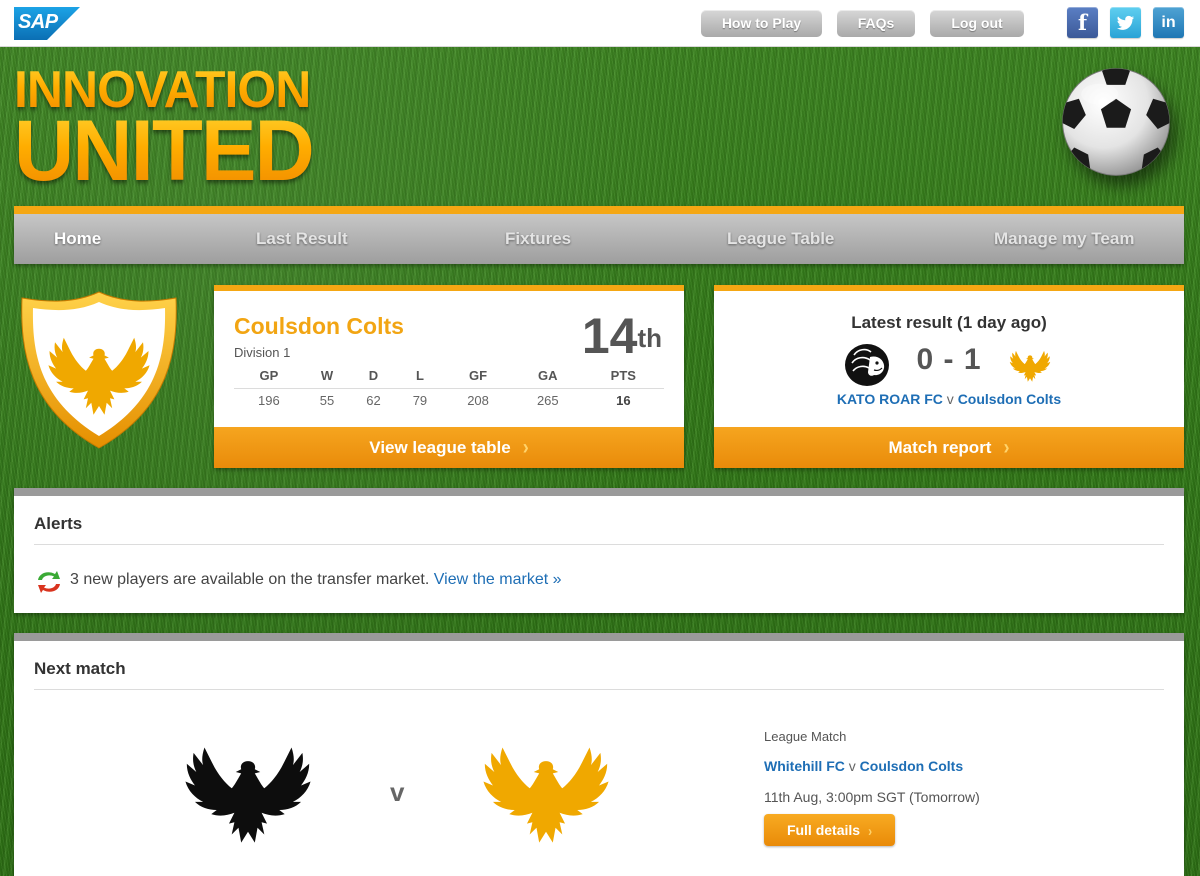 Image resolution: width=1200 pixels, height=876 pixels. I want to click on match-report-button: Match report ›, so click(949, 447).